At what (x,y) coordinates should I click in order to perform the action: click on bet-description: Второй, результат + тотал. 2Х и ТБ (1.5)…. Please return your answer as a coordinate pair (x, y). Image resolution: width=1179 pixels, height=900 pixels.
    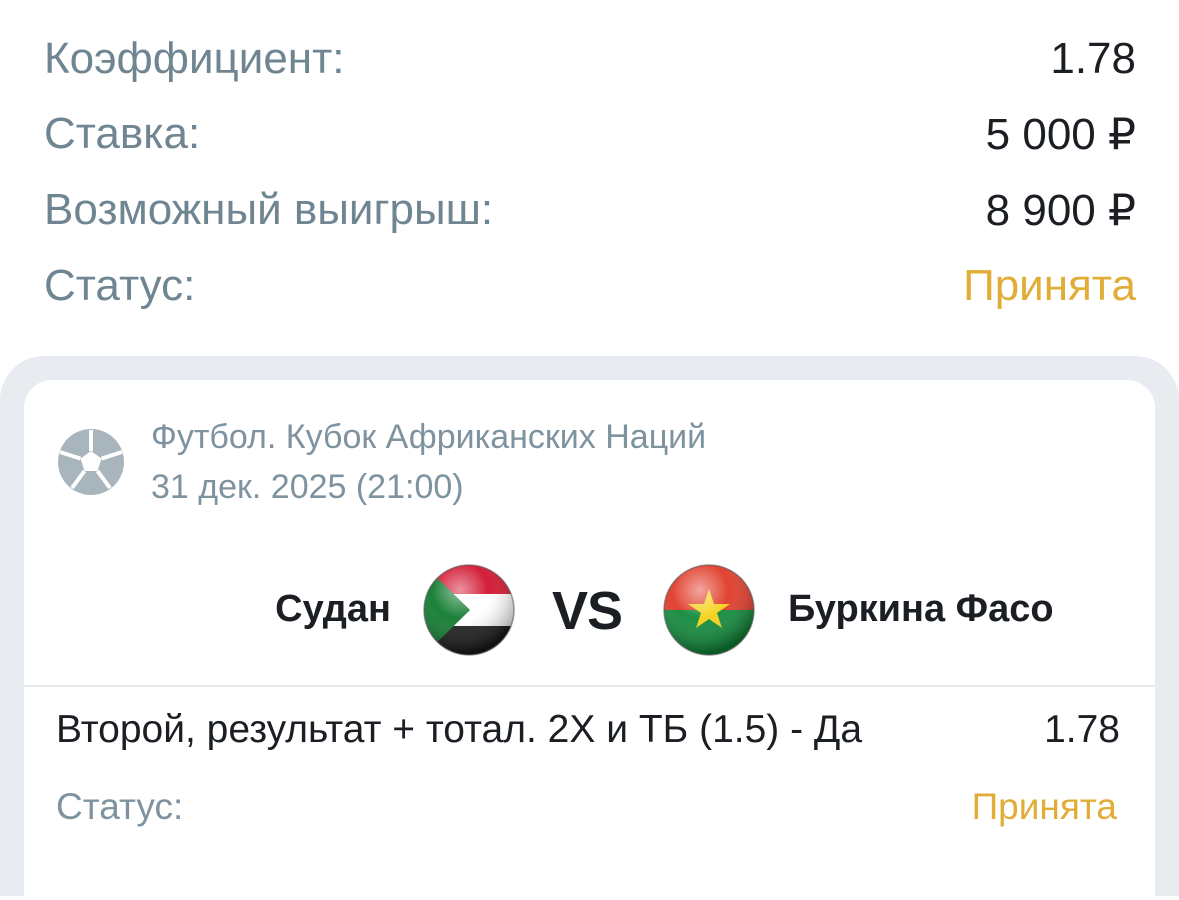
    Looking at the image, I should click on (459, 729).